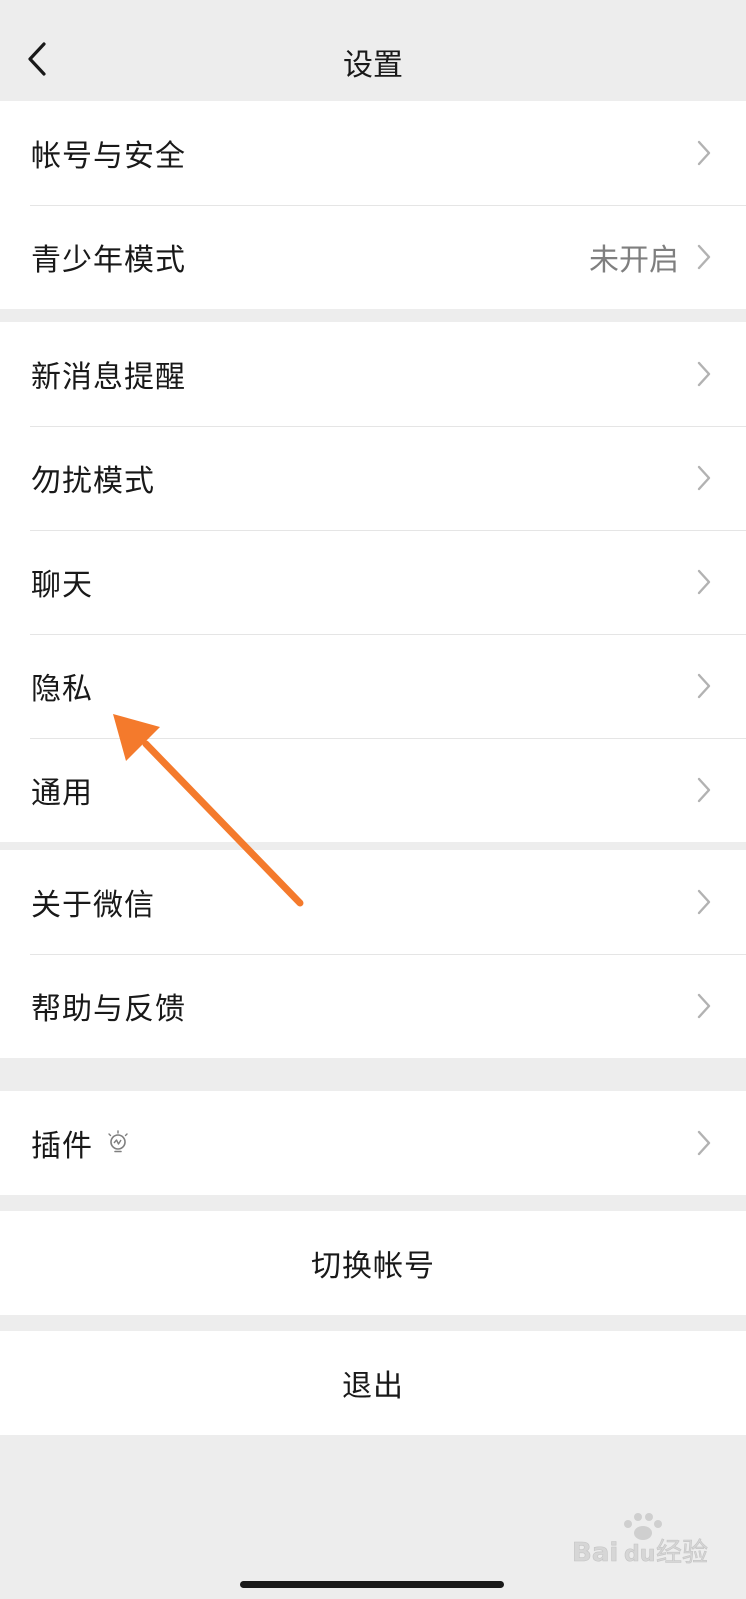 This screenshot has width=746, height=1599. What do you see at coordinates (108, 260) in the screenshot?
I see `settings-item-label: 青少年模式` at bounding box center [108, 260].